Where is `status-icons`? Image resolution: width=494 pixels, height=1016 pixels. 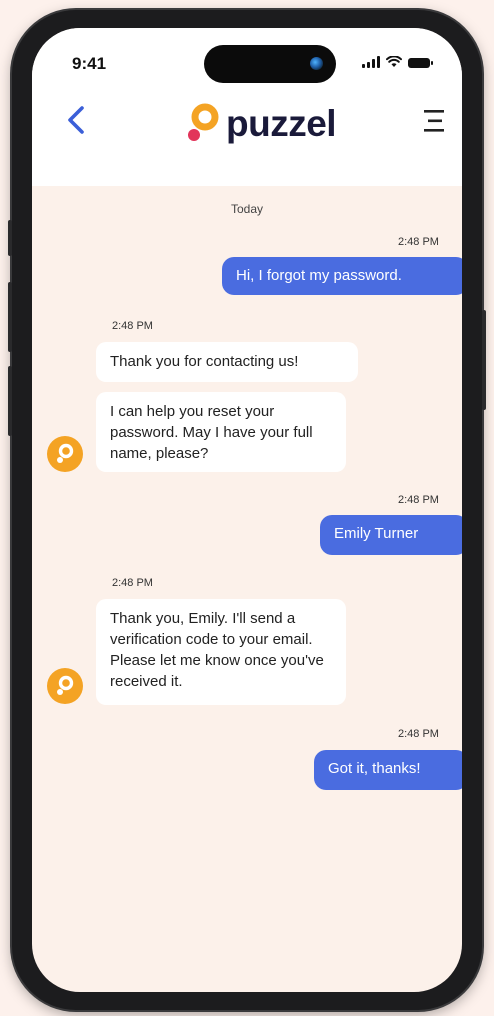
status-icons is located at coordinates (397, 62).